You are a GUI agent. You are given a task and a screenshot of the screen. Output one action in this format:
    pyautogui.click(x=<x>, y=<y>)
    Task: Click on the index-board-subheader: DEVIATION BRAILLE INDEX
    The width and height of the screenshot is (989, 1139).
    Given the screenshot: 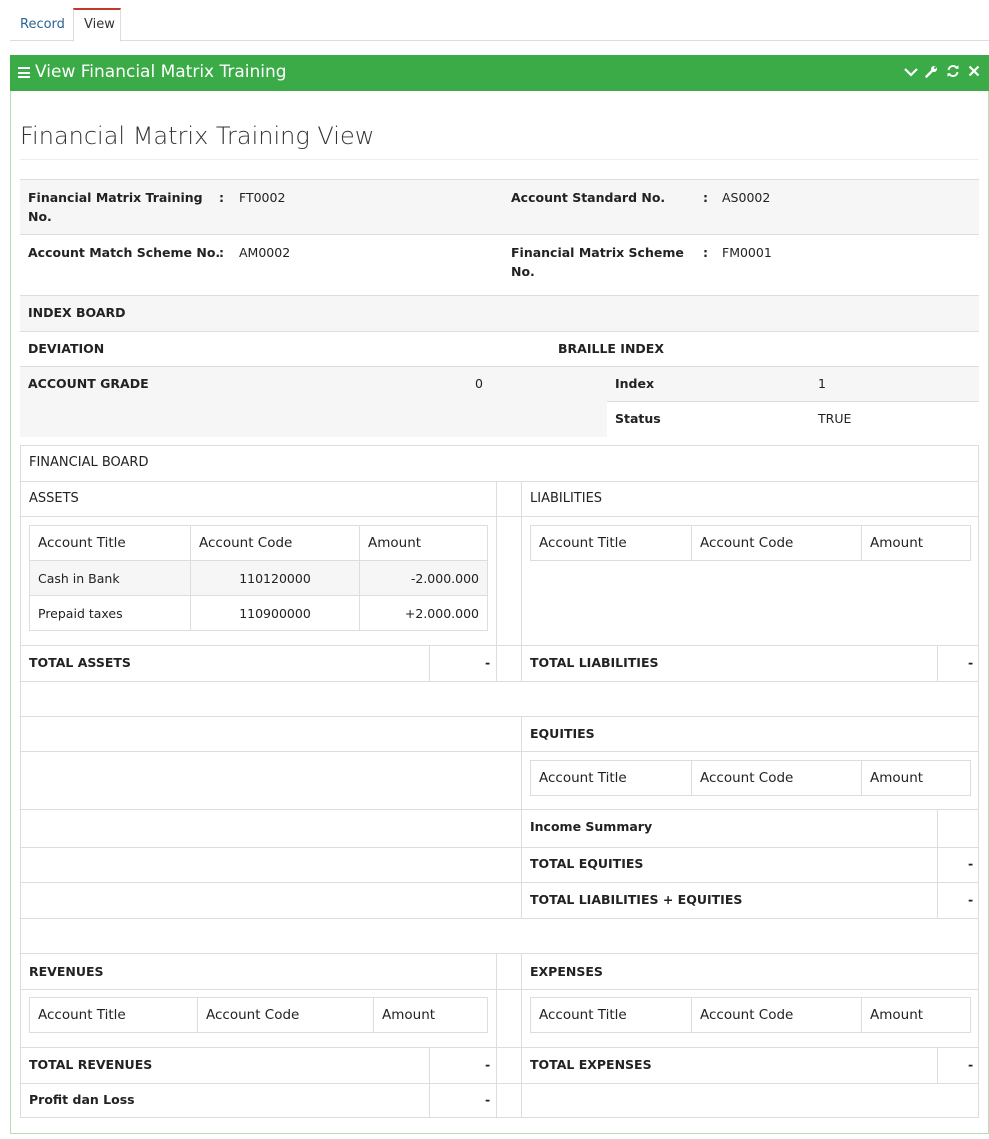 What is the action you would take?
    pyautogui.click(x=499, y=349)
    